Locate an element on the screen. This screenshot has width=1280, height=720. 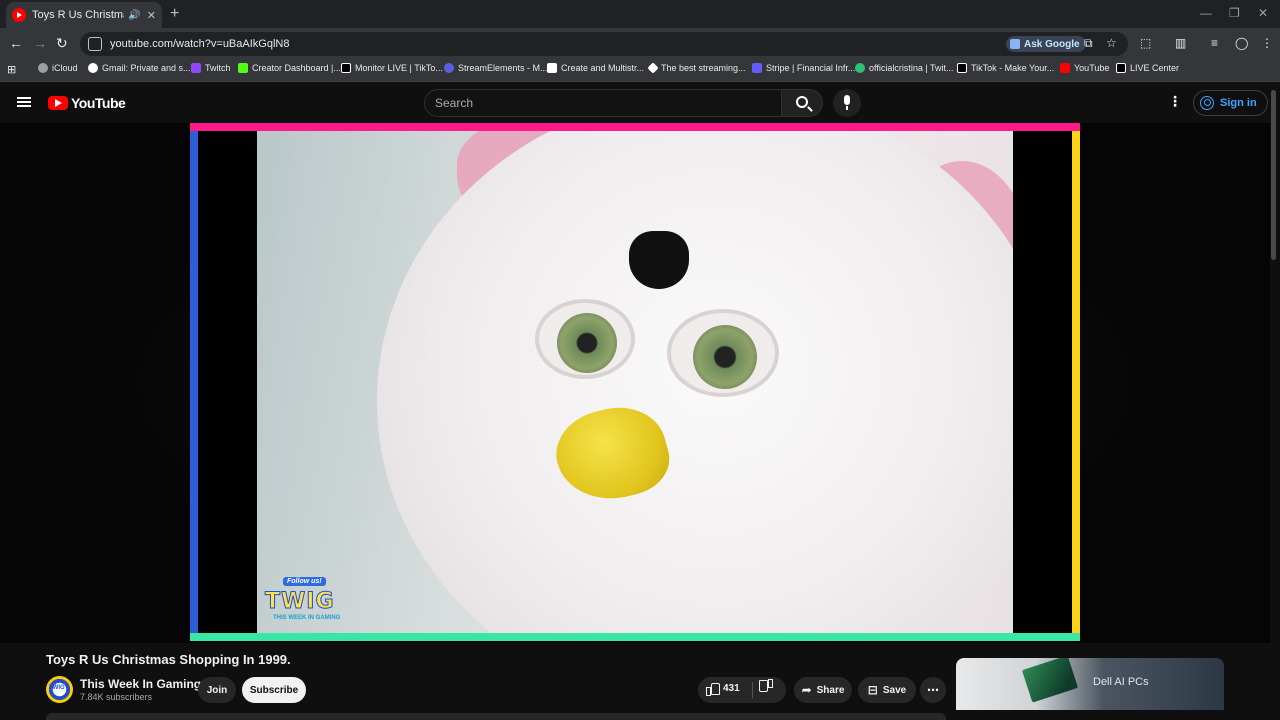
frame-border-right is located at coordinates (1076, 382).